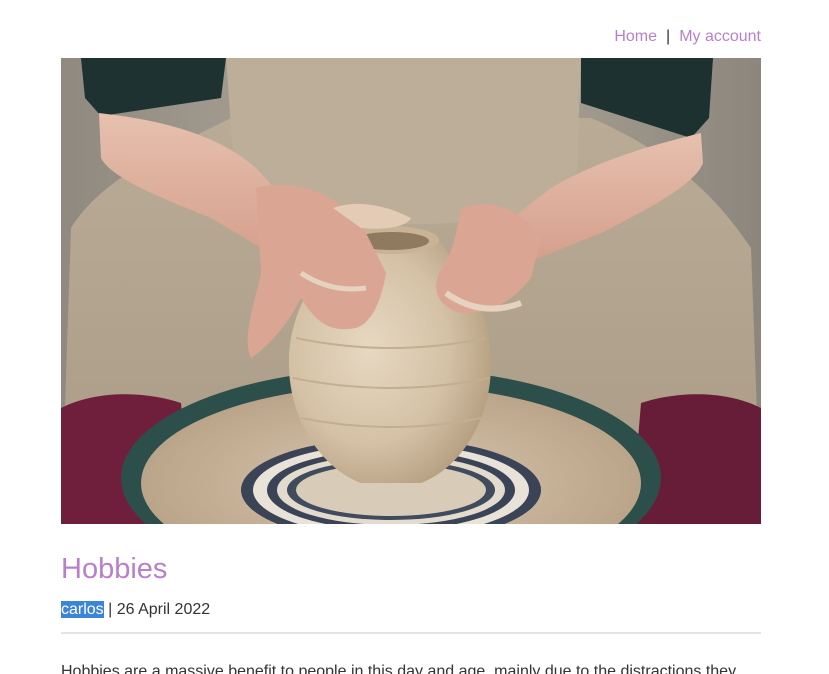 This screenshot has width=829, height=674. What do you see at coordinates (720, 36) in the screenshot?
I see `my-account-link: My account` at bounding box center [720, 36].